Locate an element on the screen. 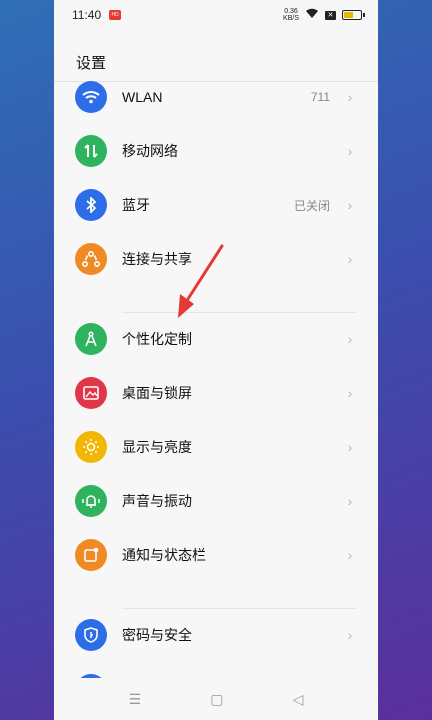 The height and width of the screenshot is (720, 432). navigation-bar: ☰ ▢ ◁ is located at coordinates (216, 699).